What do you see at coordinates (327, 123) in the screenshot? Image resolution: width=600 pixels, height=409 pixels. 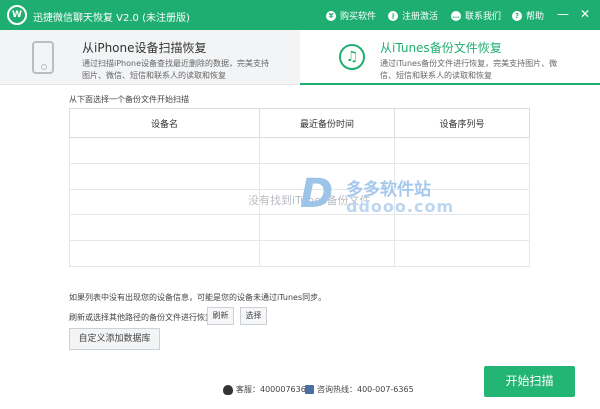 I see `column-last-backup-time: 最近备份时间` at bounding box center [327, 123].